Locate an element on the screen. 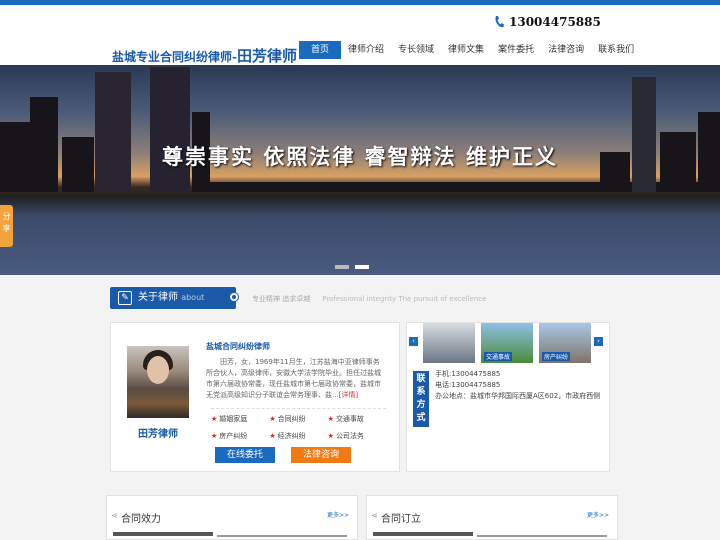 The height and width of the screenshot is (540, 720). practice-tag: ★ 公司法务 is located at coordinates (357, 436).